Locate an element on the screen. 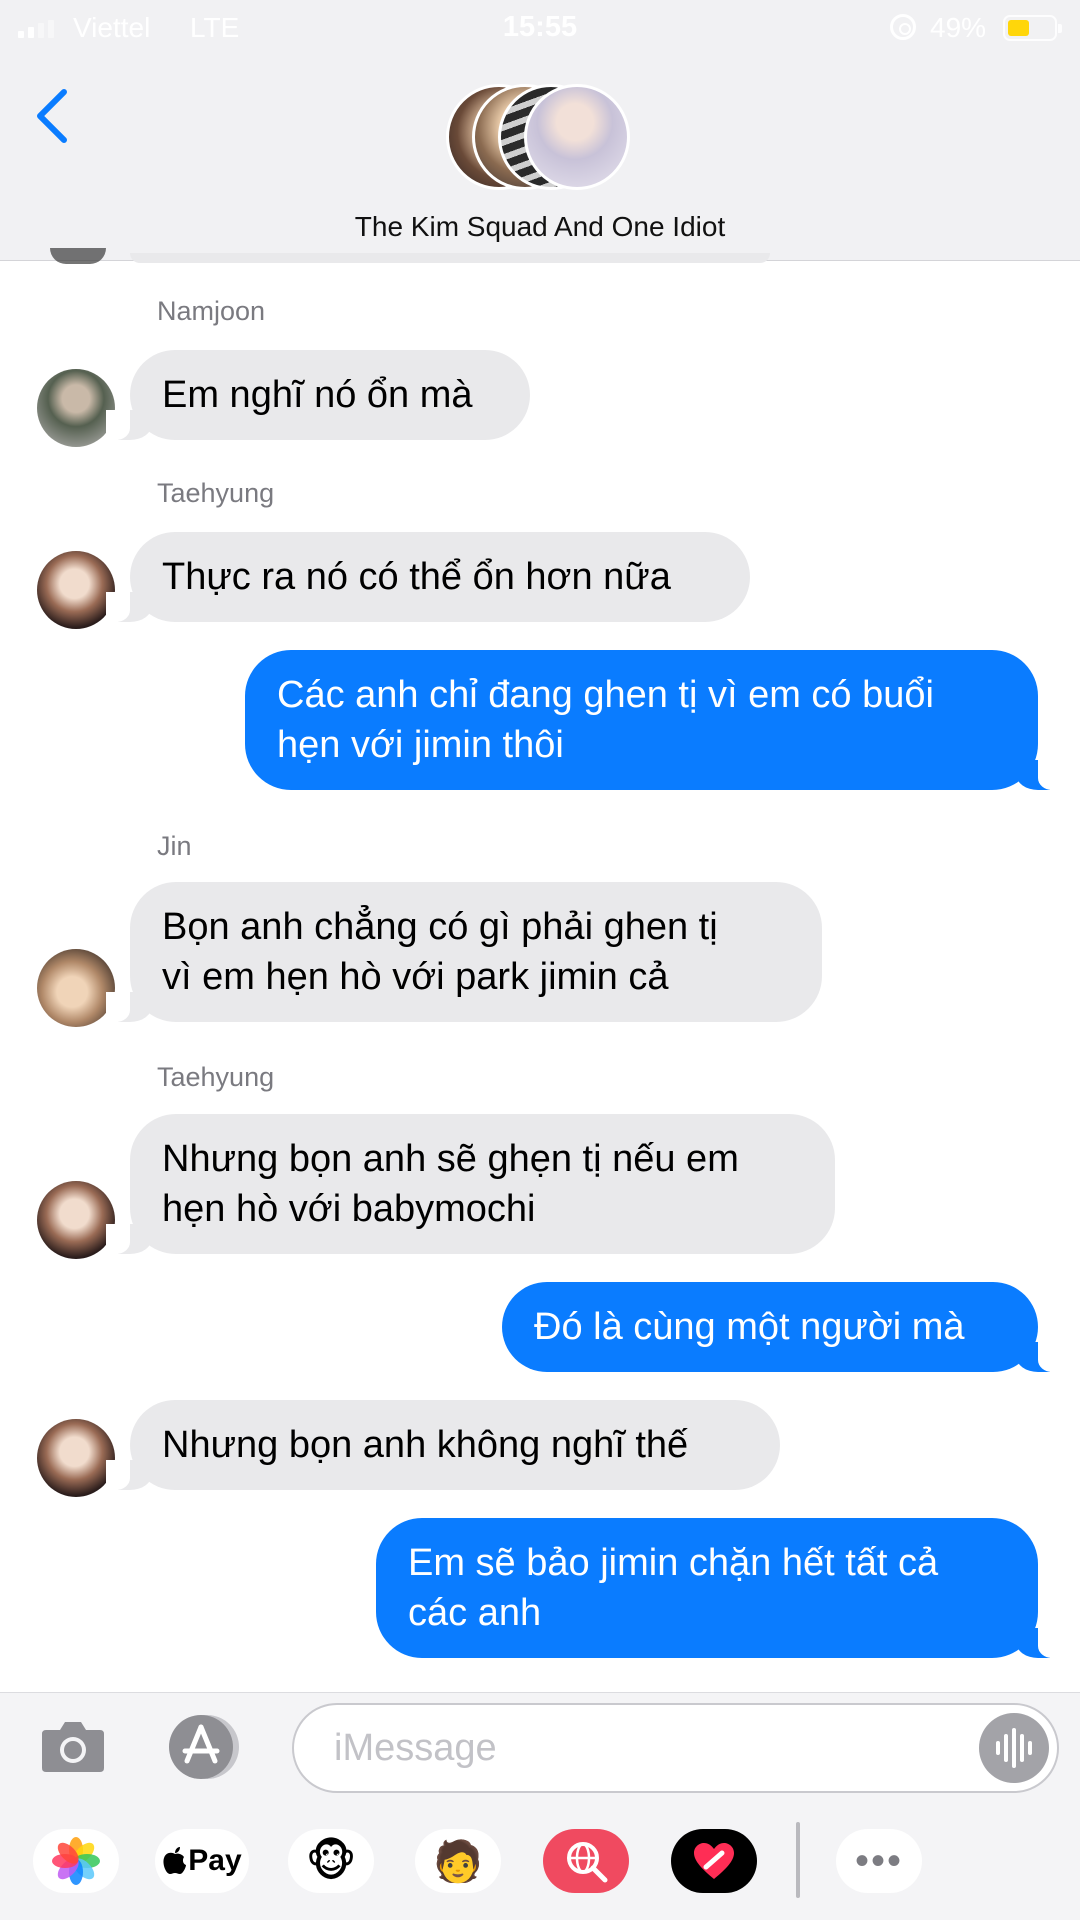  monkey-icon: 🐵 is located at coordinates (331, 1861).